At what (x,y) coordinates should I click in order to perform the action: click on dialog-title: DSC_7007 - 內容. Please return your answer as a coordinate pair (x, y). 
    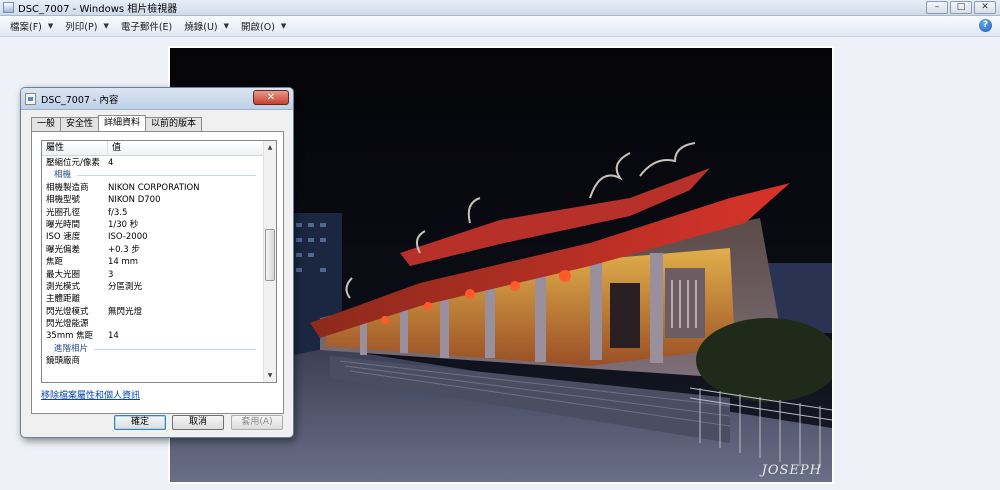
    Looking at the image, I should click on (80, 100).